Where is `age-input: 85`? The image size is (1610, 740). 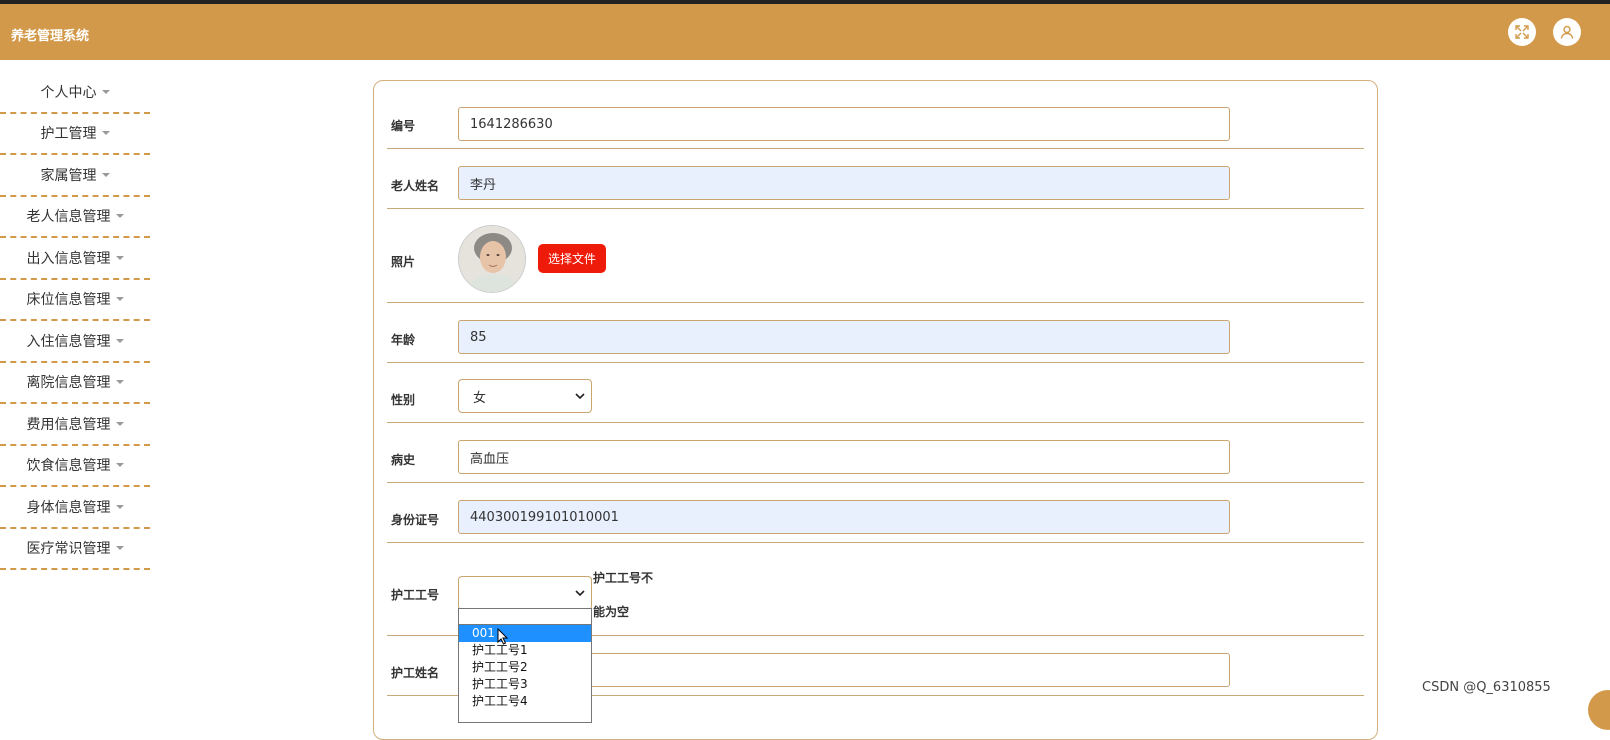 age-input: 85 is located at coordinates (844, 337).